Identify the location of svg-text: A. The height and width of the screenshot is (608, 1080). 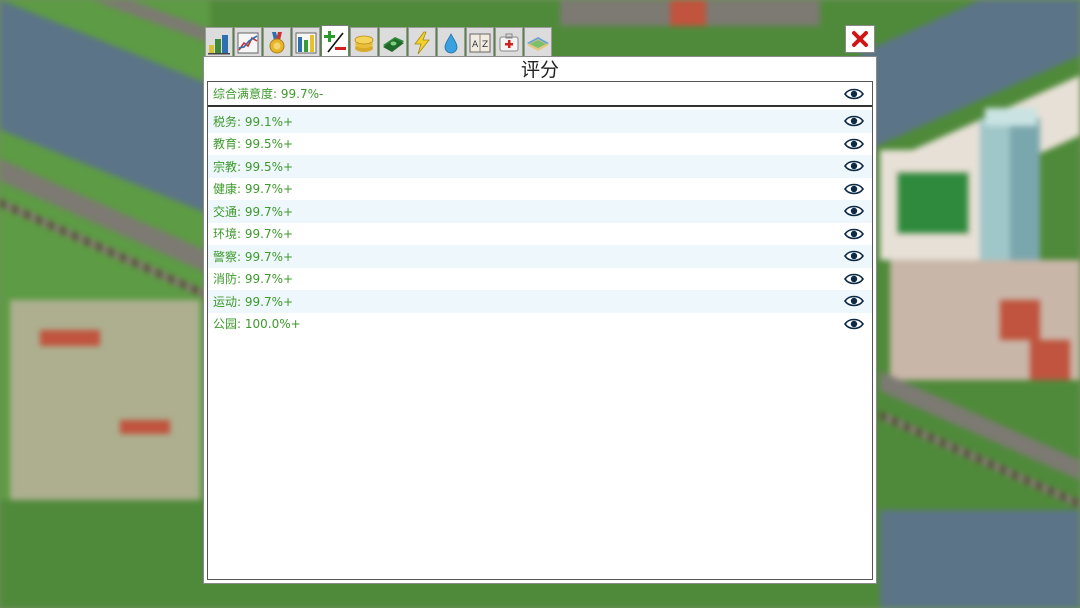
(475, 45).